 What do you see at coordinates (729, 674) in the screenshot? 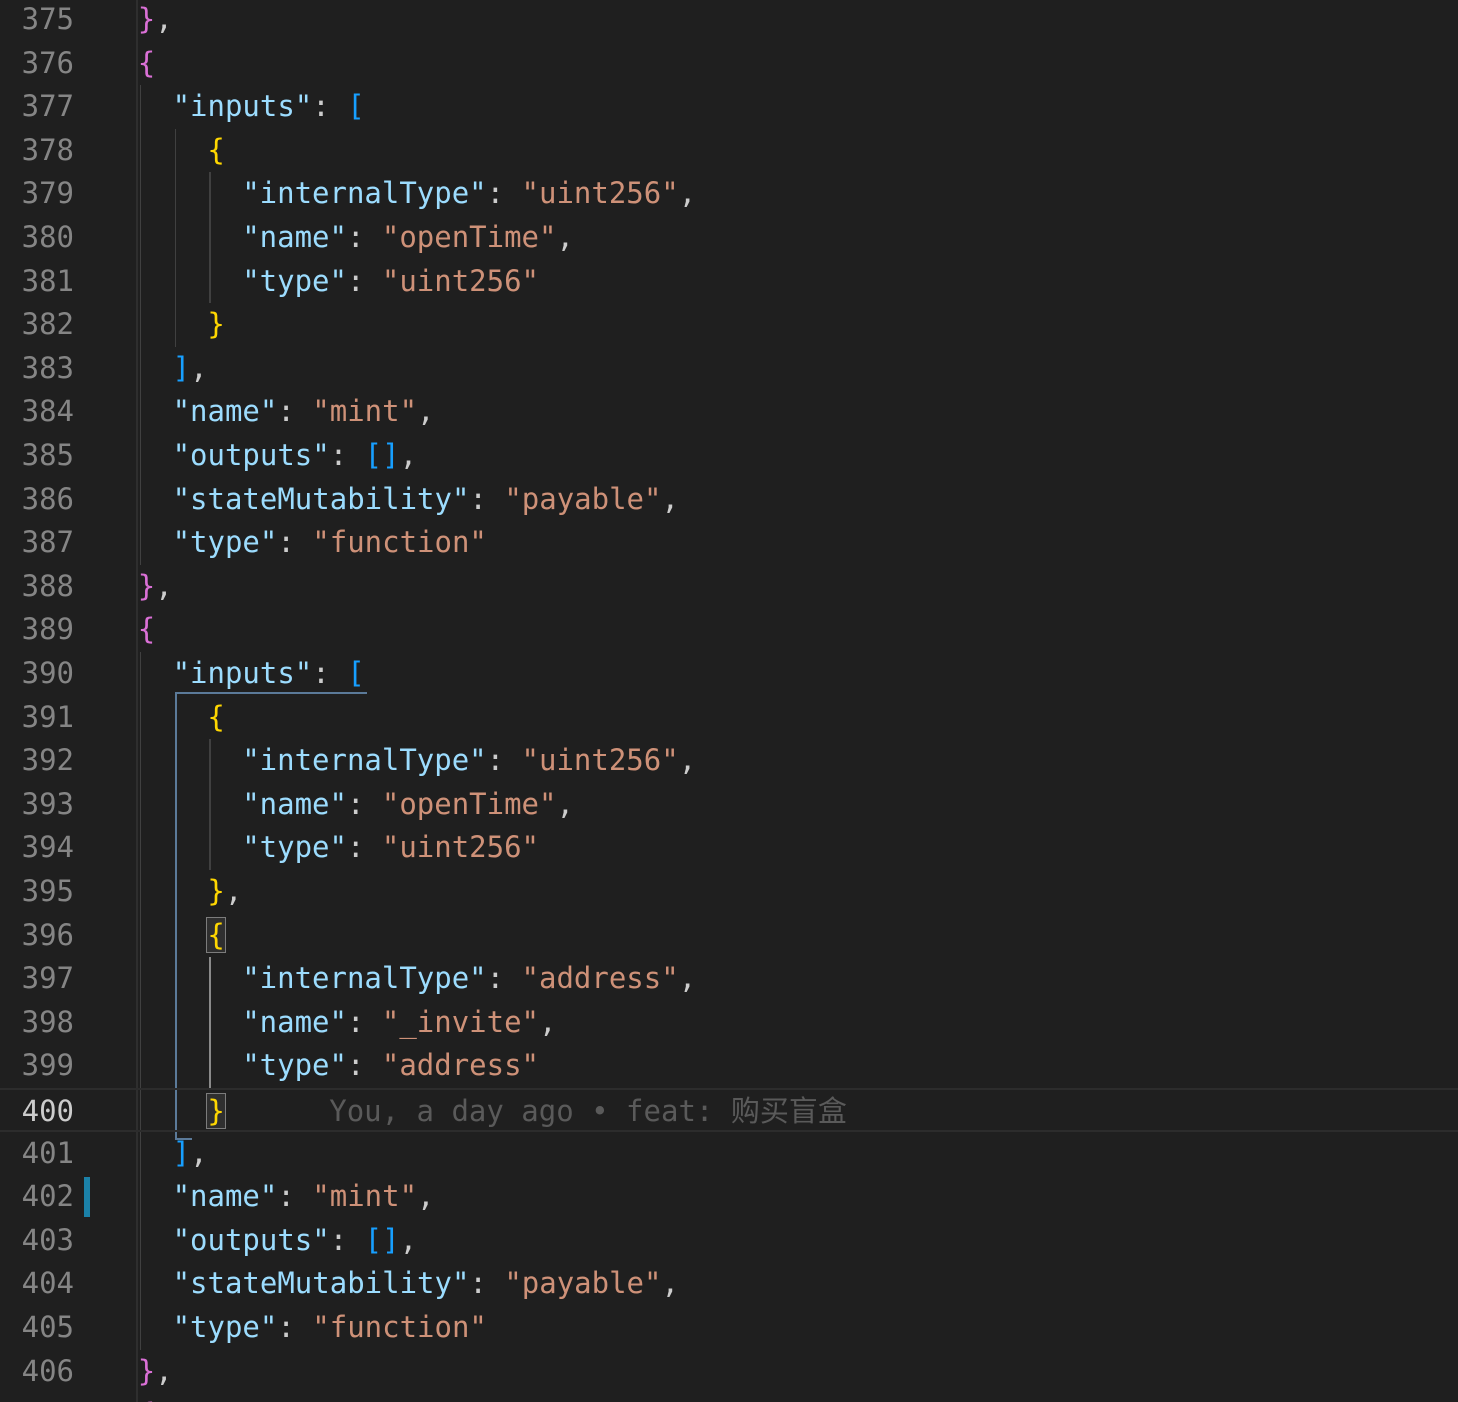
I see `code-line: 390 "inputs": [` at bounding box center [729, 674].